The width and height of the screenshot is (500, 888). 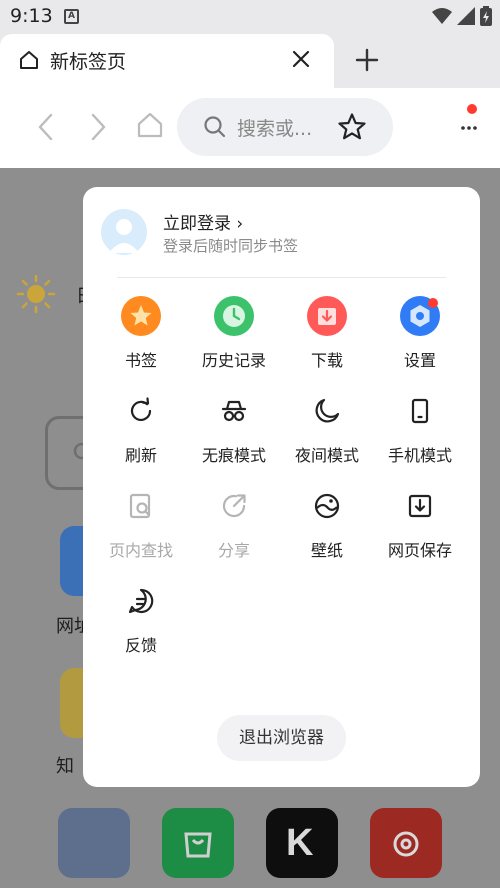 I want to click on site-label: 知, so click(x=65, y=766).